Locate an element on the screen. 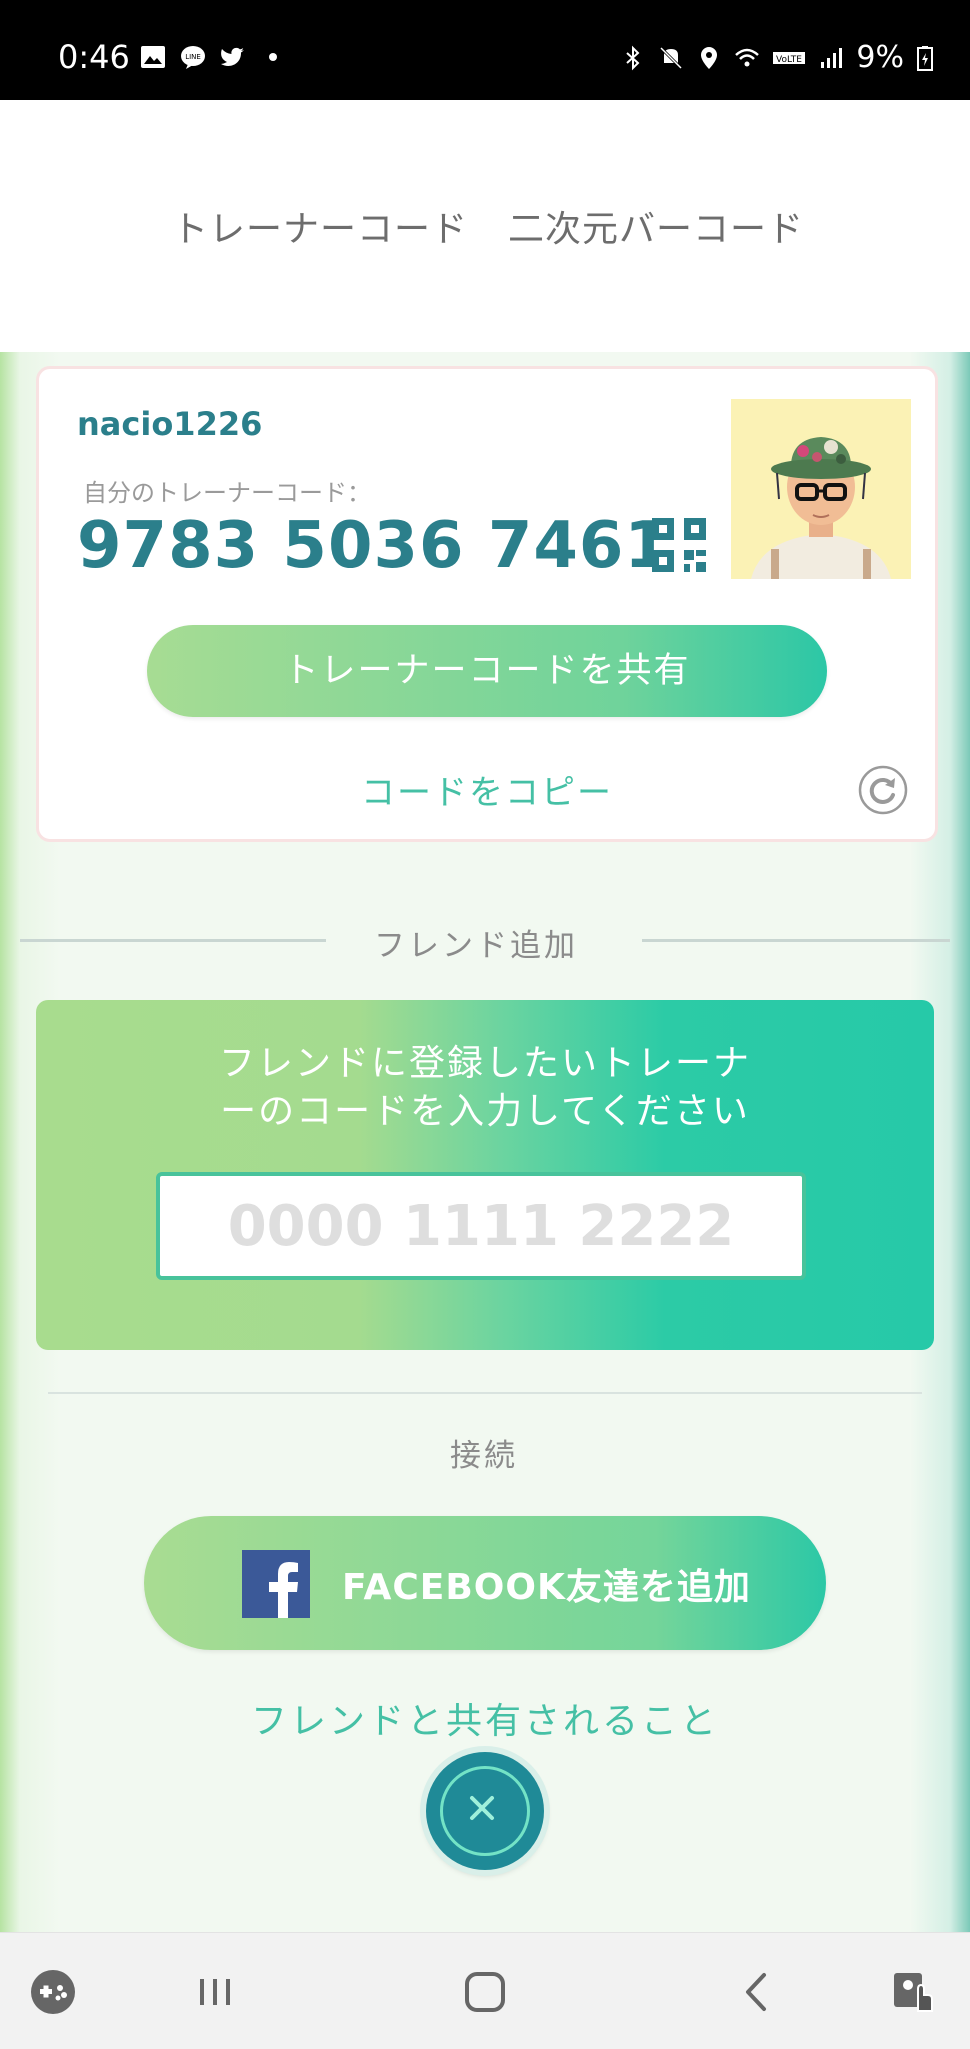 Image resolution: width=970 pixels, height=2049 pixels. instruction-line: フレンドに登録したいトレーナ is located at coordinates (484, 1063).